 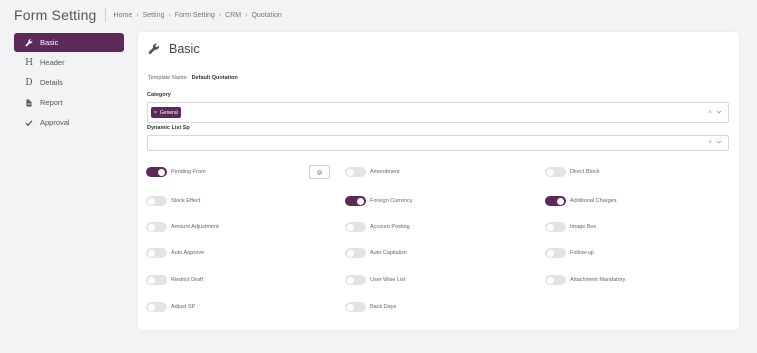 I want to click on toggle-amount-adjustment, so click(x=156, y=227).